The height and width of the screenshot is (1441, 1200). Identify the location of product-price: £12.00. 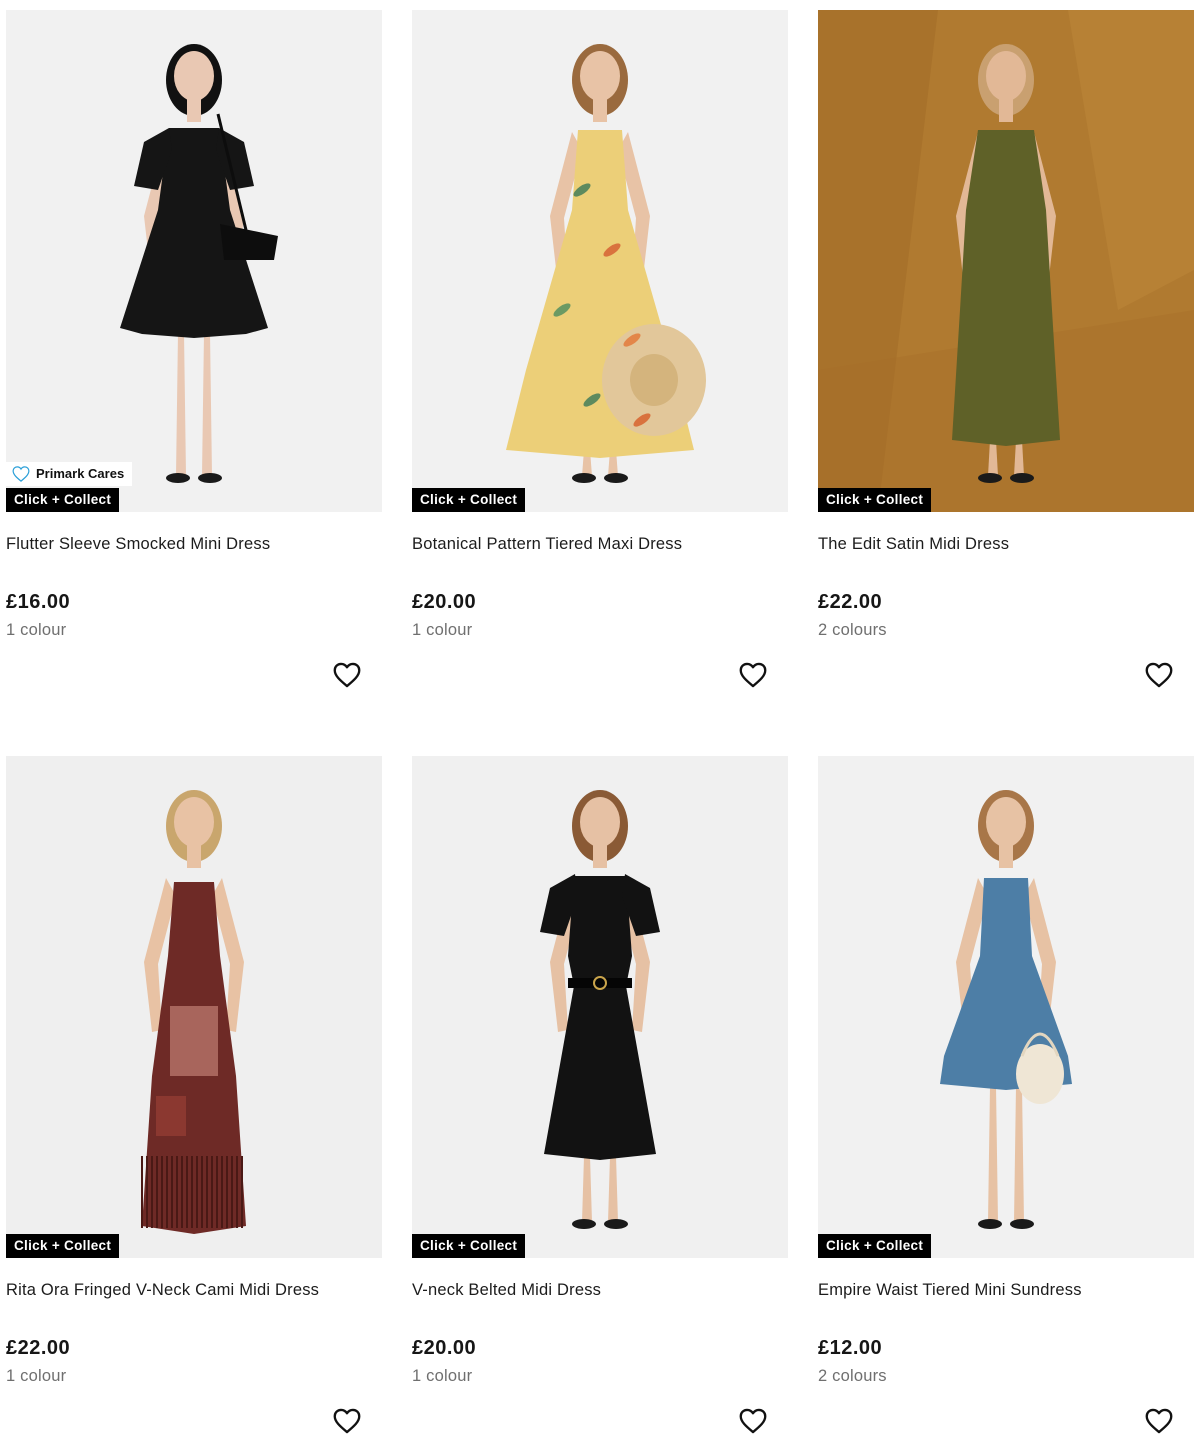
(850, 1348).